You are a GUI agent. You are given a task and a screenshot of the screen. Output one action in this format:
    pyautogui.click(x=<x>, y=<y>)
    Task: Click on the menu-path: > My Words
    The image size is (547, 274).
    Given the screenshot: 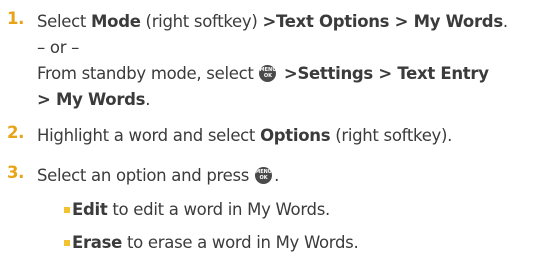 What is the action you would take?
    pyautogui.click(x=91, y=99)
    